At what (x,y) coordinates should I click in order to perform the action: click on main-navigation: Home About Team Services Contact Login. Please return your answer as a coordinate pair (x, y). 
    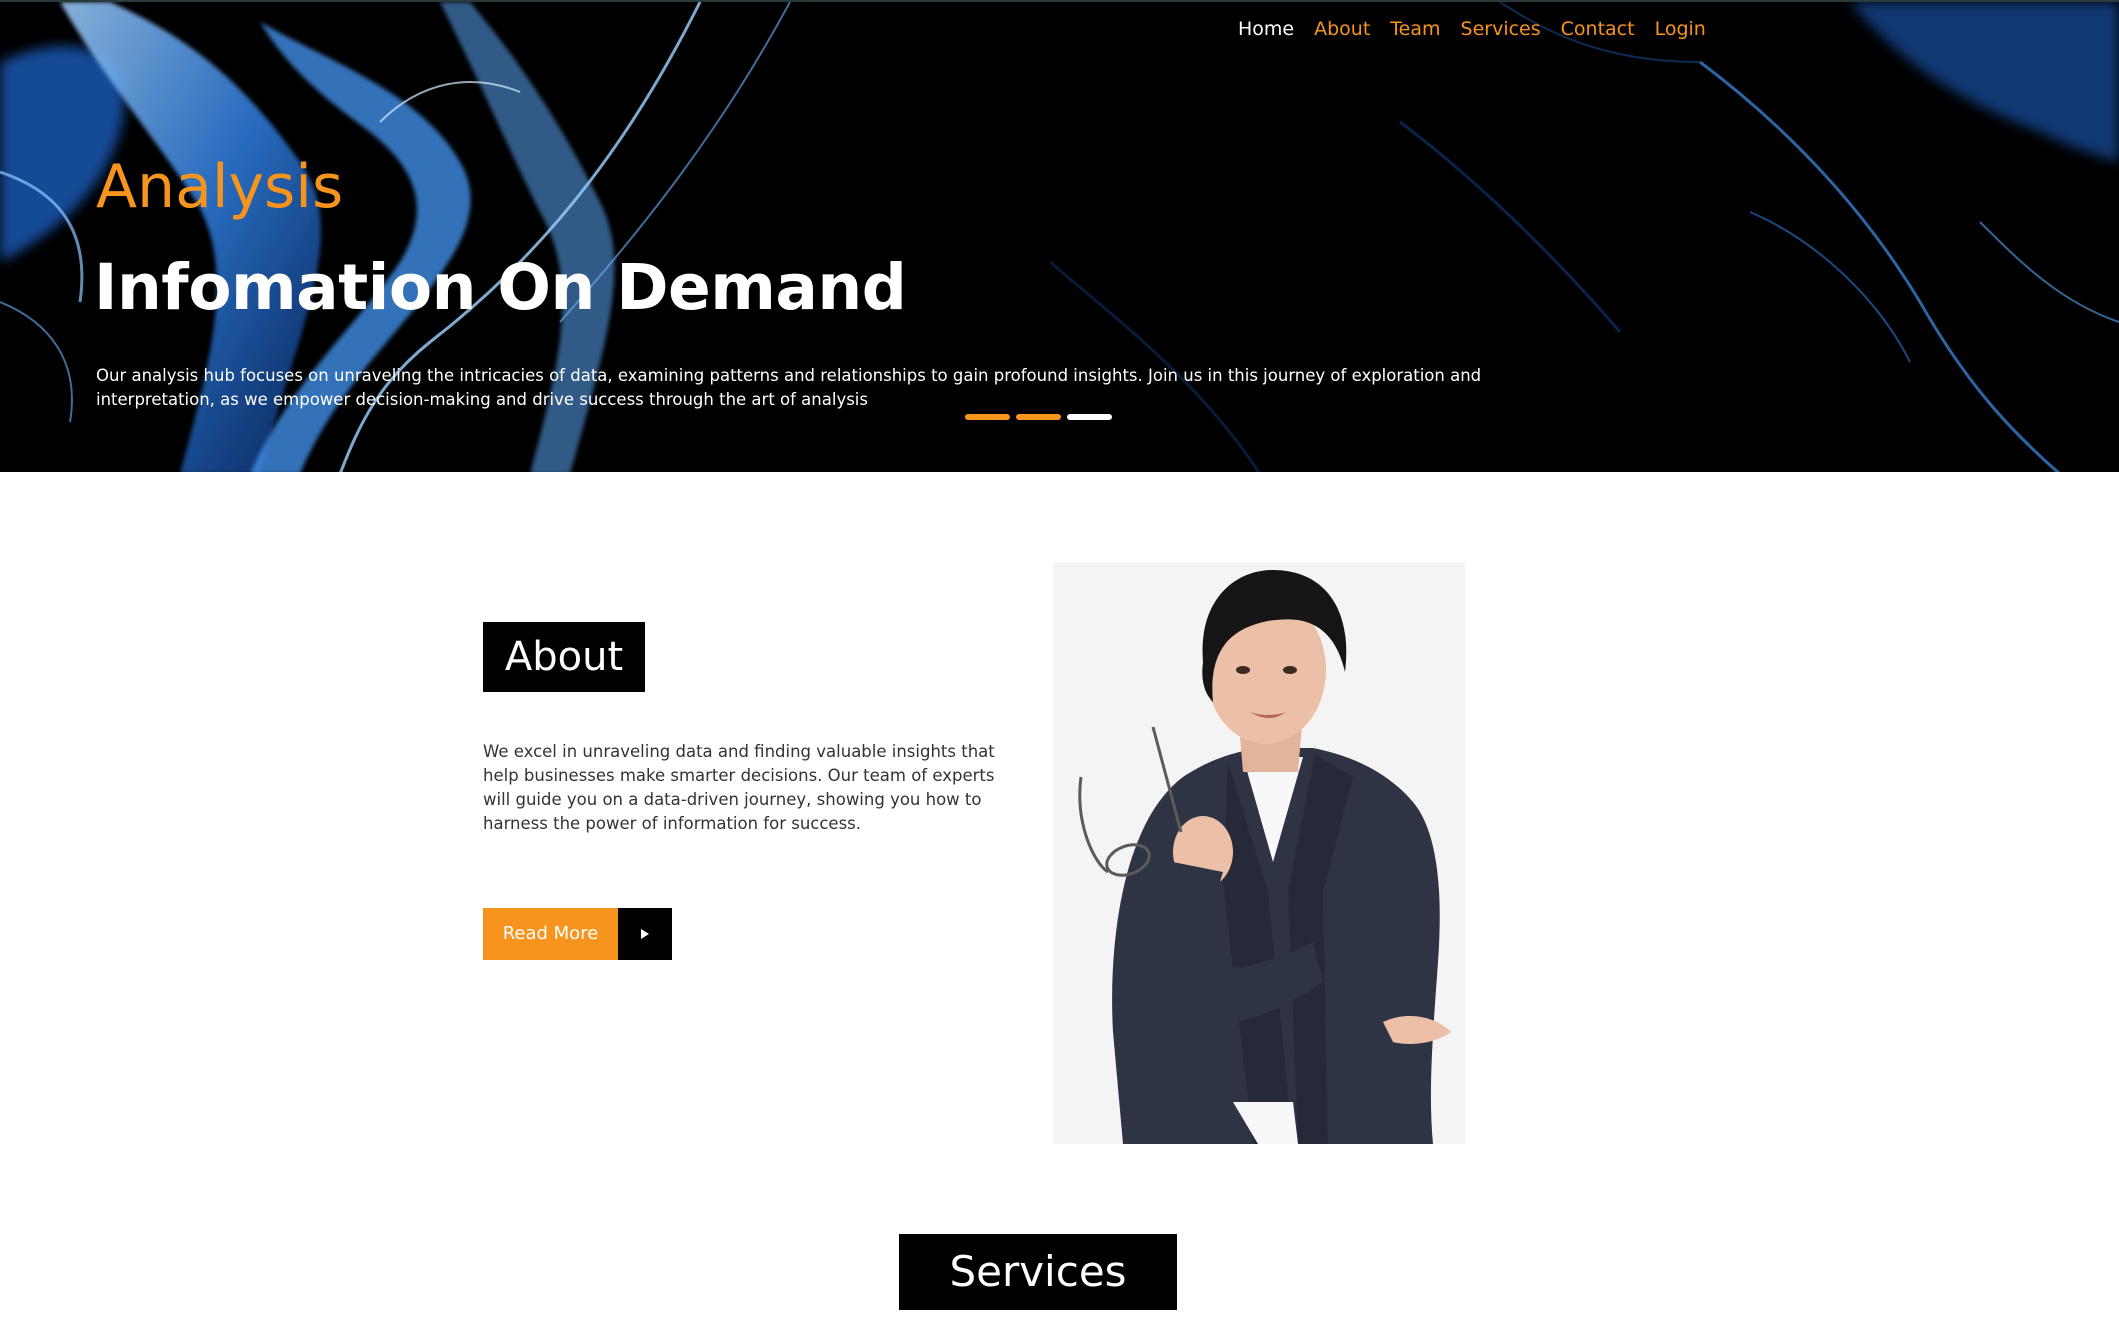
    Looking at the image, I should click on (1482, 29).